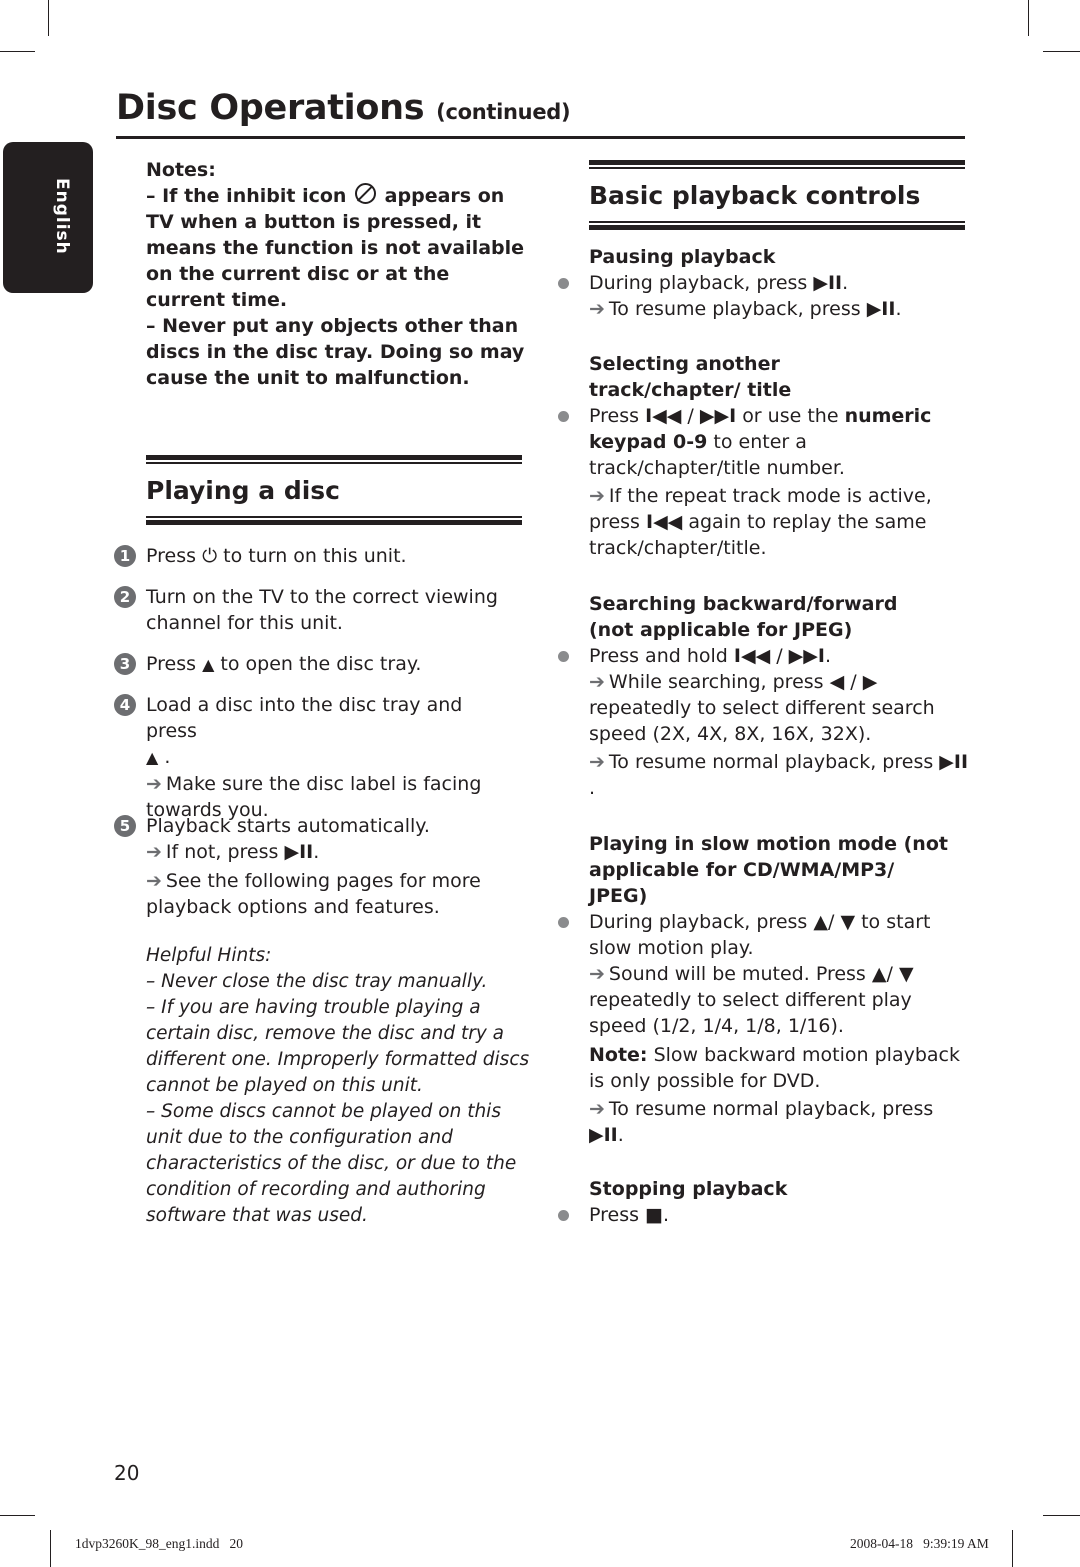 The height and width of the screenshot is (1567, 1080). I want to click on note-label: Note:, so click(618, 1055).